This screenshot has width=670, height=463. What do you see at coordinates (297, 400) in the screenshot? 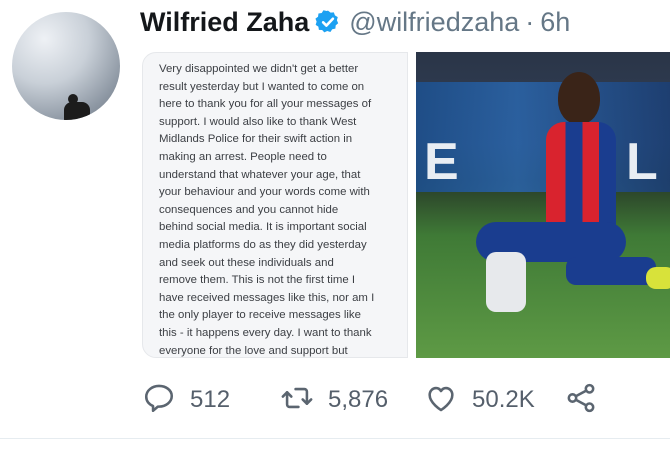
I see `retweet-icon` at bounding box center [297, 400].